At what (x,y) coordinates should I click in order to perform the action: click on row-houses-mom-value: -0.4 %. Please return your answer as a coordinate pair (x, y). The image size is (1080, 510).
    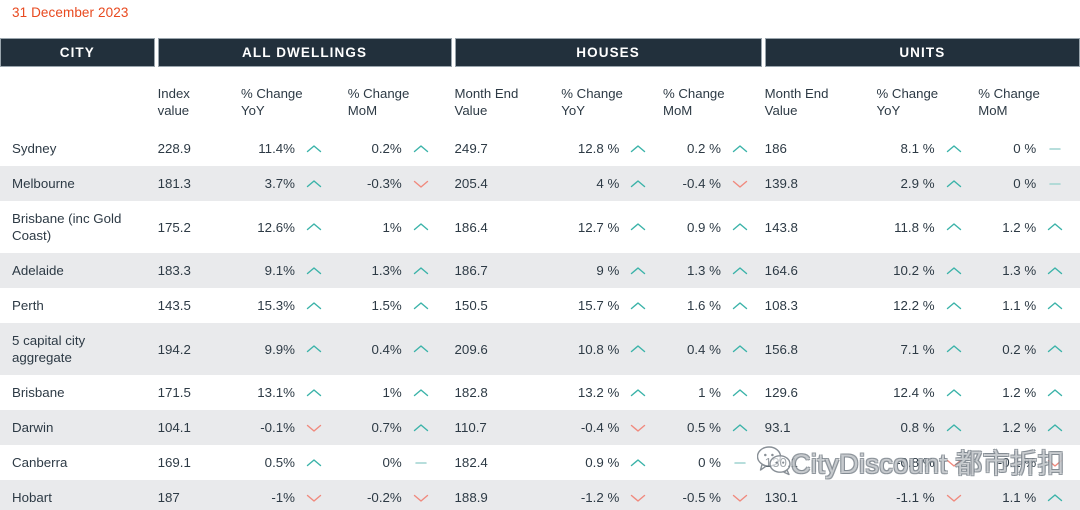
    Looking at the image, I should click on (701, 183).